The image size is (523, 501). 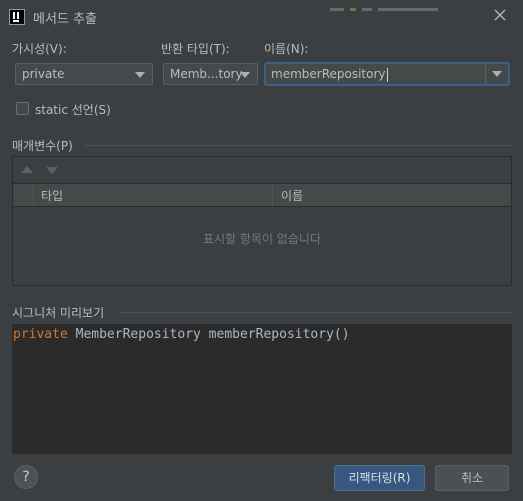 I want to click on name-combo: memberRepository, so click(x=387, y=74).